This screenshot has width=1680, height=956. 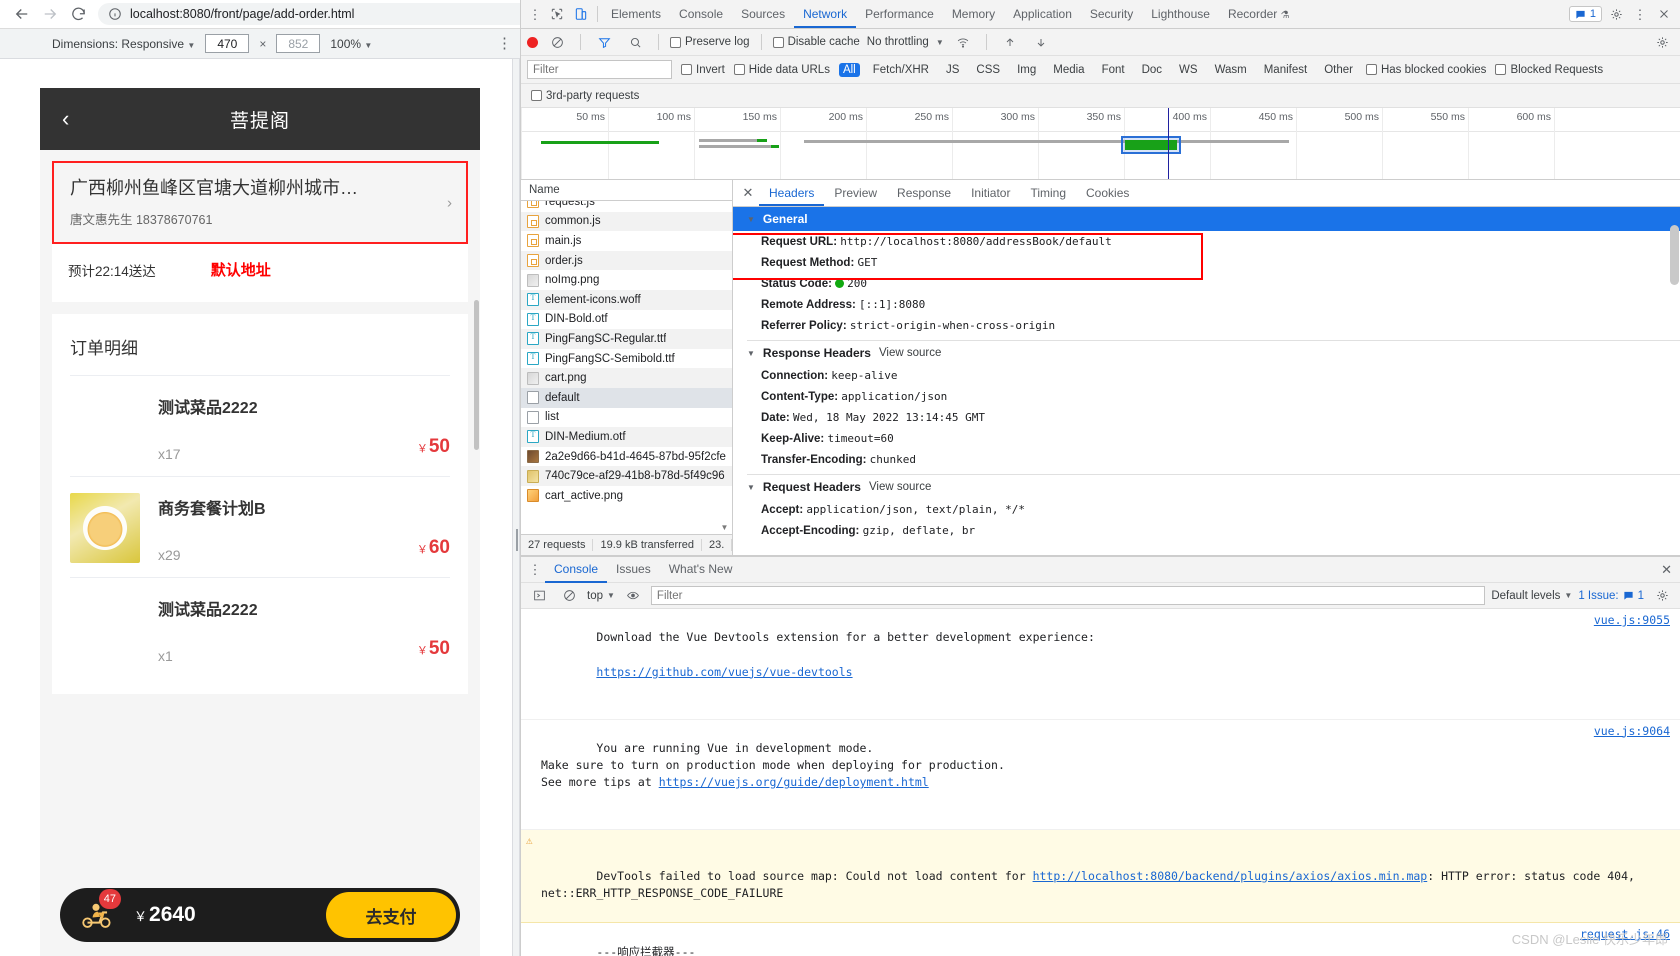 What do you see at coordinates (476, 375) in the screenshot?
I see `page-scrollbar` at bounding box center [476, 375].